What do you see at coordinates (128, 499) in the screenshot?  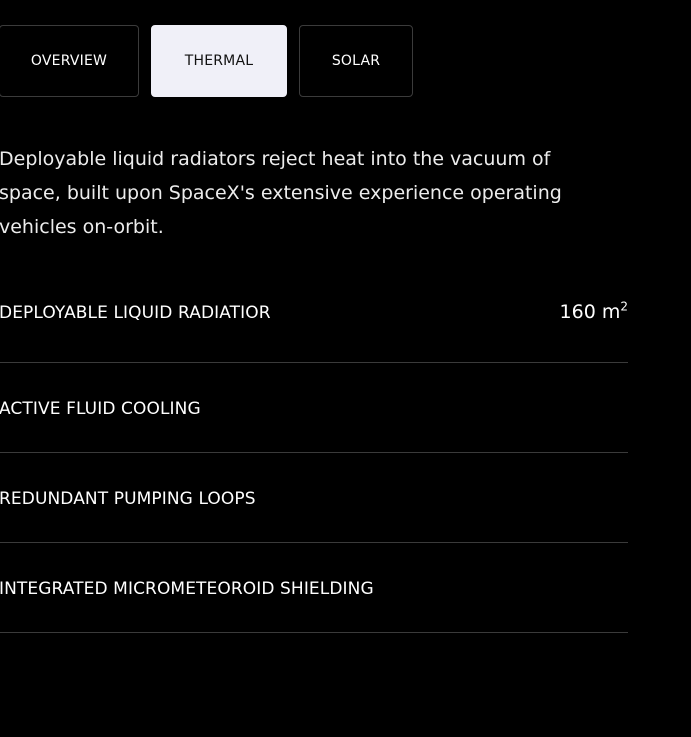 I see `spec-label: REDUNDANT PUMPING LOOPS` at bounding box center [128, 499].